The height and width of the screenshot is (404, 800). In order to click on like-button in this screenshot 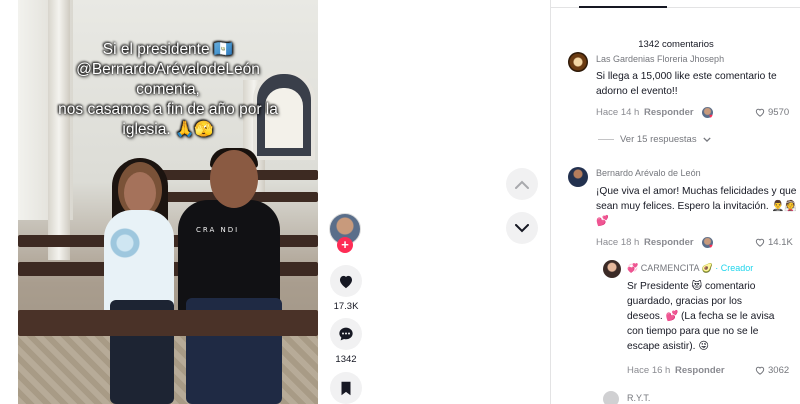, I will do `click(346, 281)`.